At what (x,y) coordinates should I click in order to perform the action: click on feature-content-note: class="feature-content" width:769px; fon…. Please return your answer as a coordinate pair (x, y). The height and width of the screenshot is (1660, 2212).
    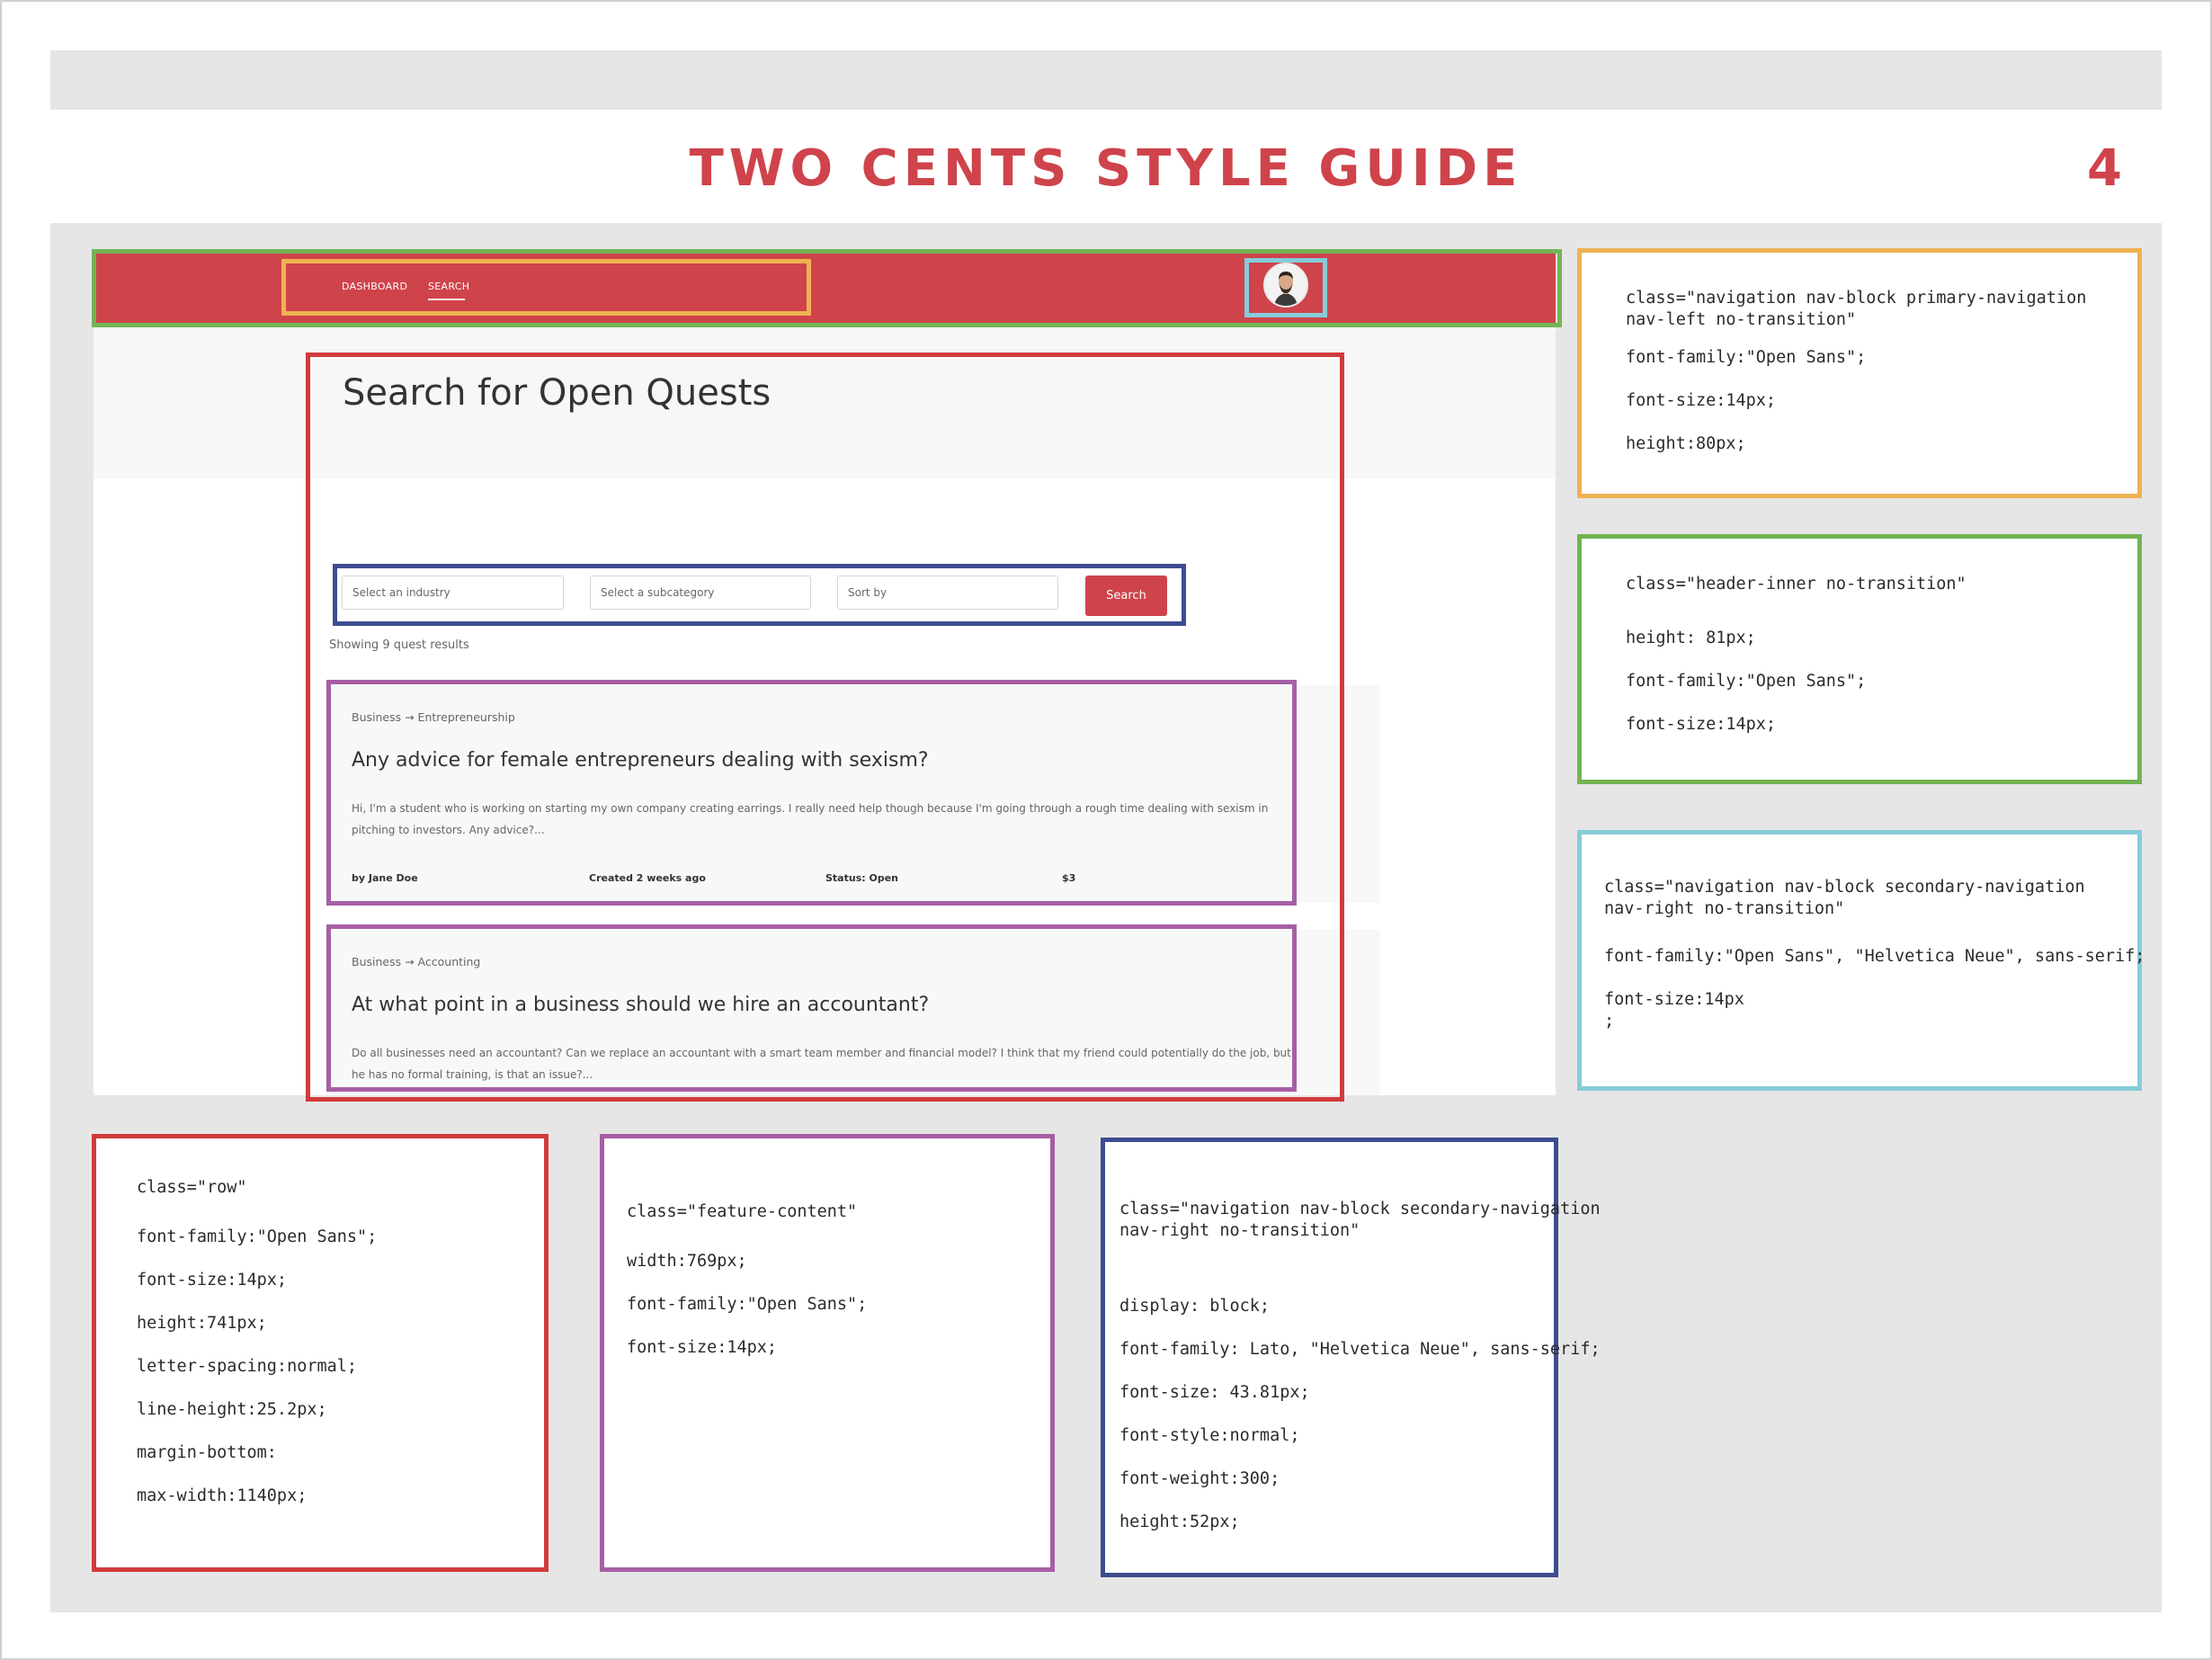
    Looking at the image, I should click on (827, 1353).